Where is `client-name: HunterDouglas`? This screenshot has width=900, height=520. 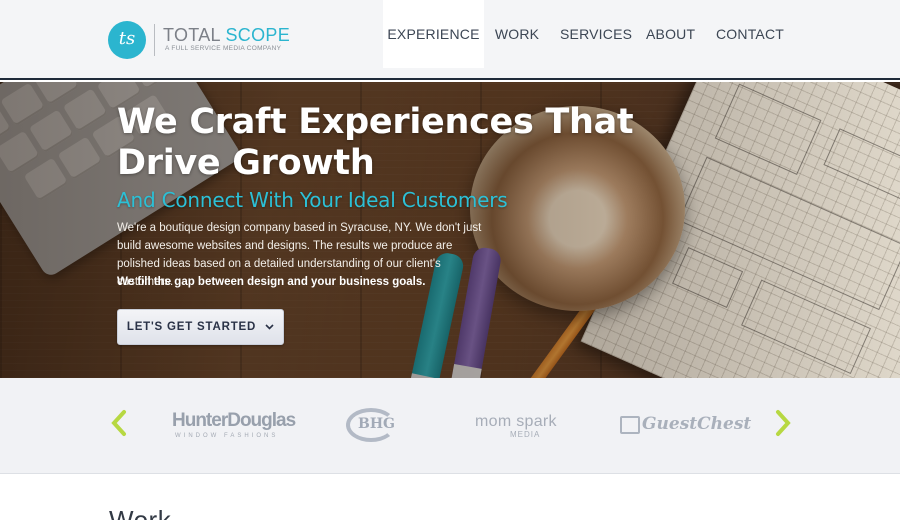 client-name: HunterDouglas is located at coordinates (234, 420).